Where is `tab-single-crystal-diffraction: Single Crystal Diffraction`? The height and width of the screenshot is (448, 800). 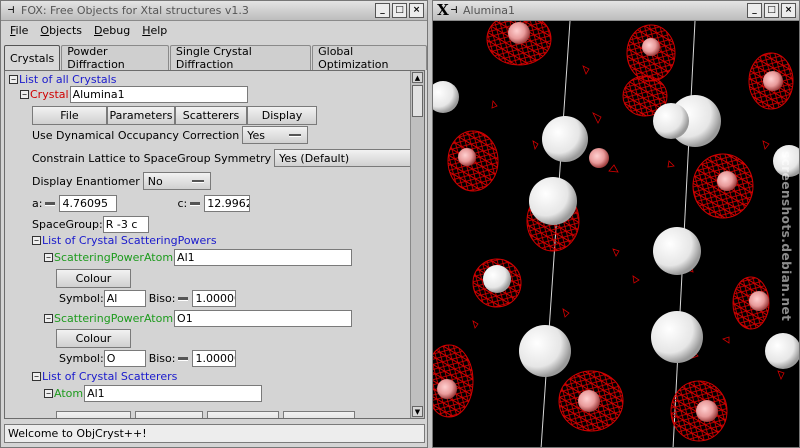 tab-single-crystal-diffraction: Single Crystal Diffraction is located at coordinates (240, 58).